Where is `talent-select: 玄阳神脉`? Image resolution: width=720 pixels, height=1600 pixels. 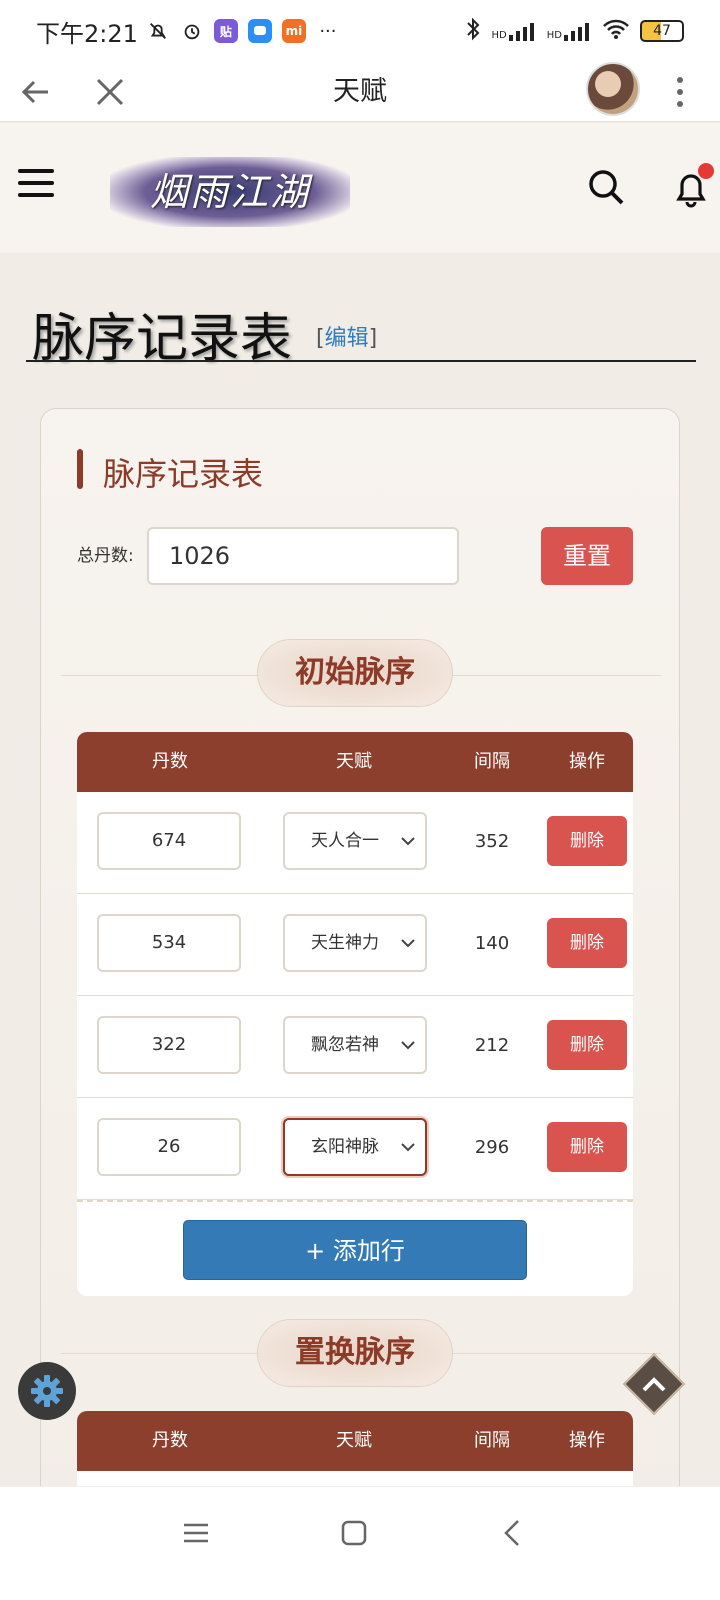 talent-select: 玄阳神脉 is located at coordinates (355, 1147).